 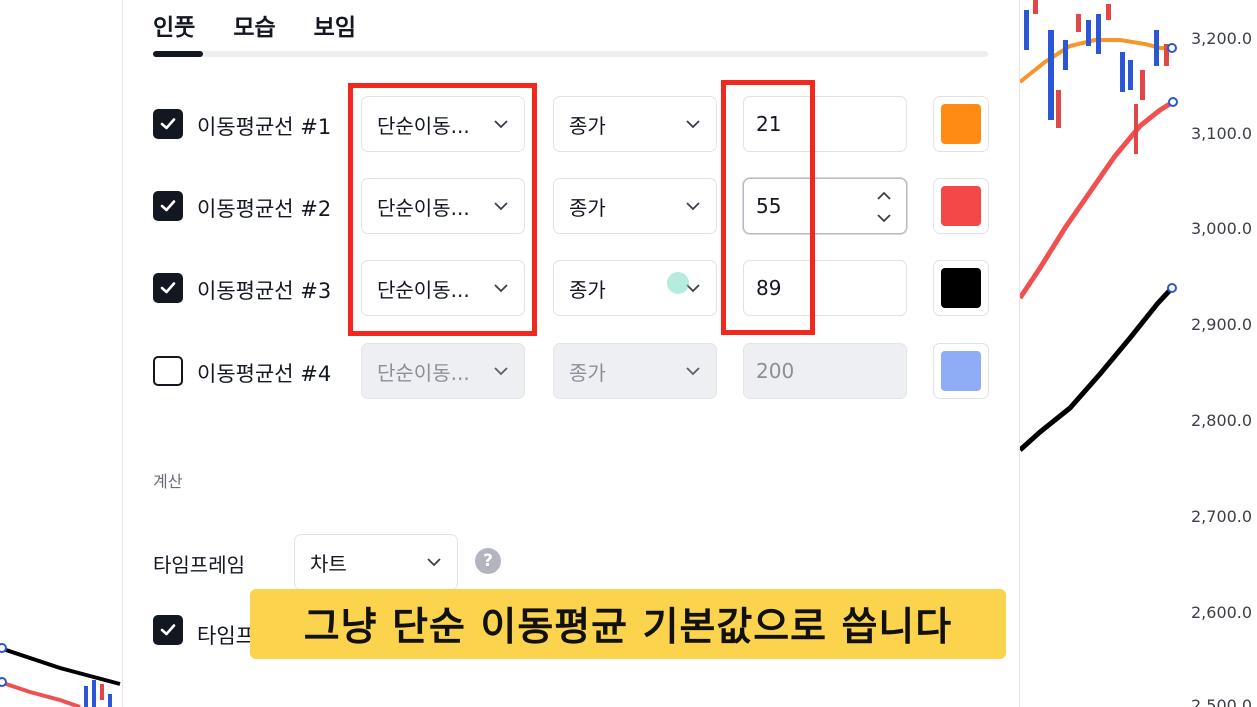 I want to click on ma-1-color-picker, so click(x=961, y=124).